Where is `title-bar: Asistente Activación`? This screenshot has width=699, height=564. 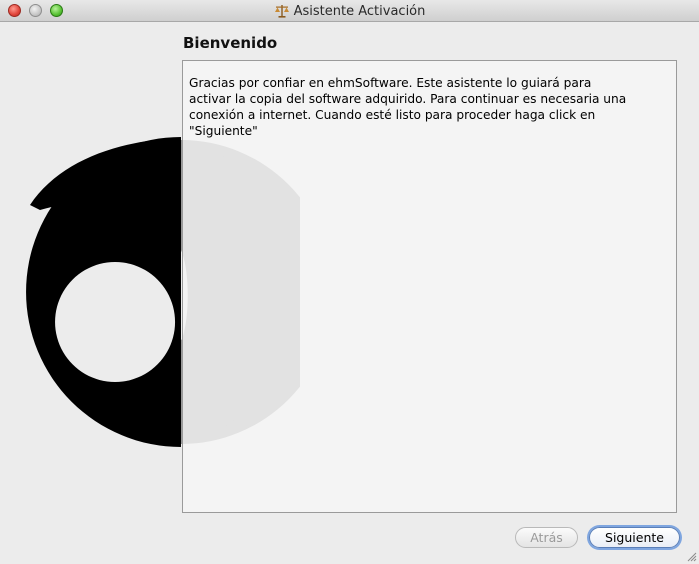
title-bar: Asistente Activación is located at coordinates (349, 11).